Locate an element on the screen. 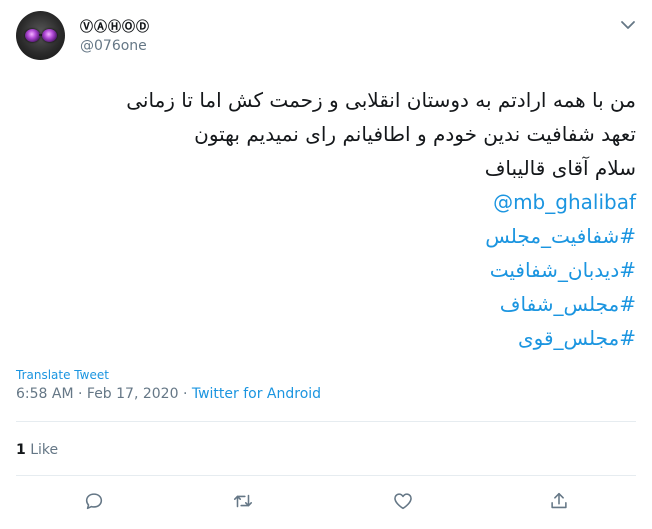  likes-count: 1 Like is located at coordinates (37, 450).